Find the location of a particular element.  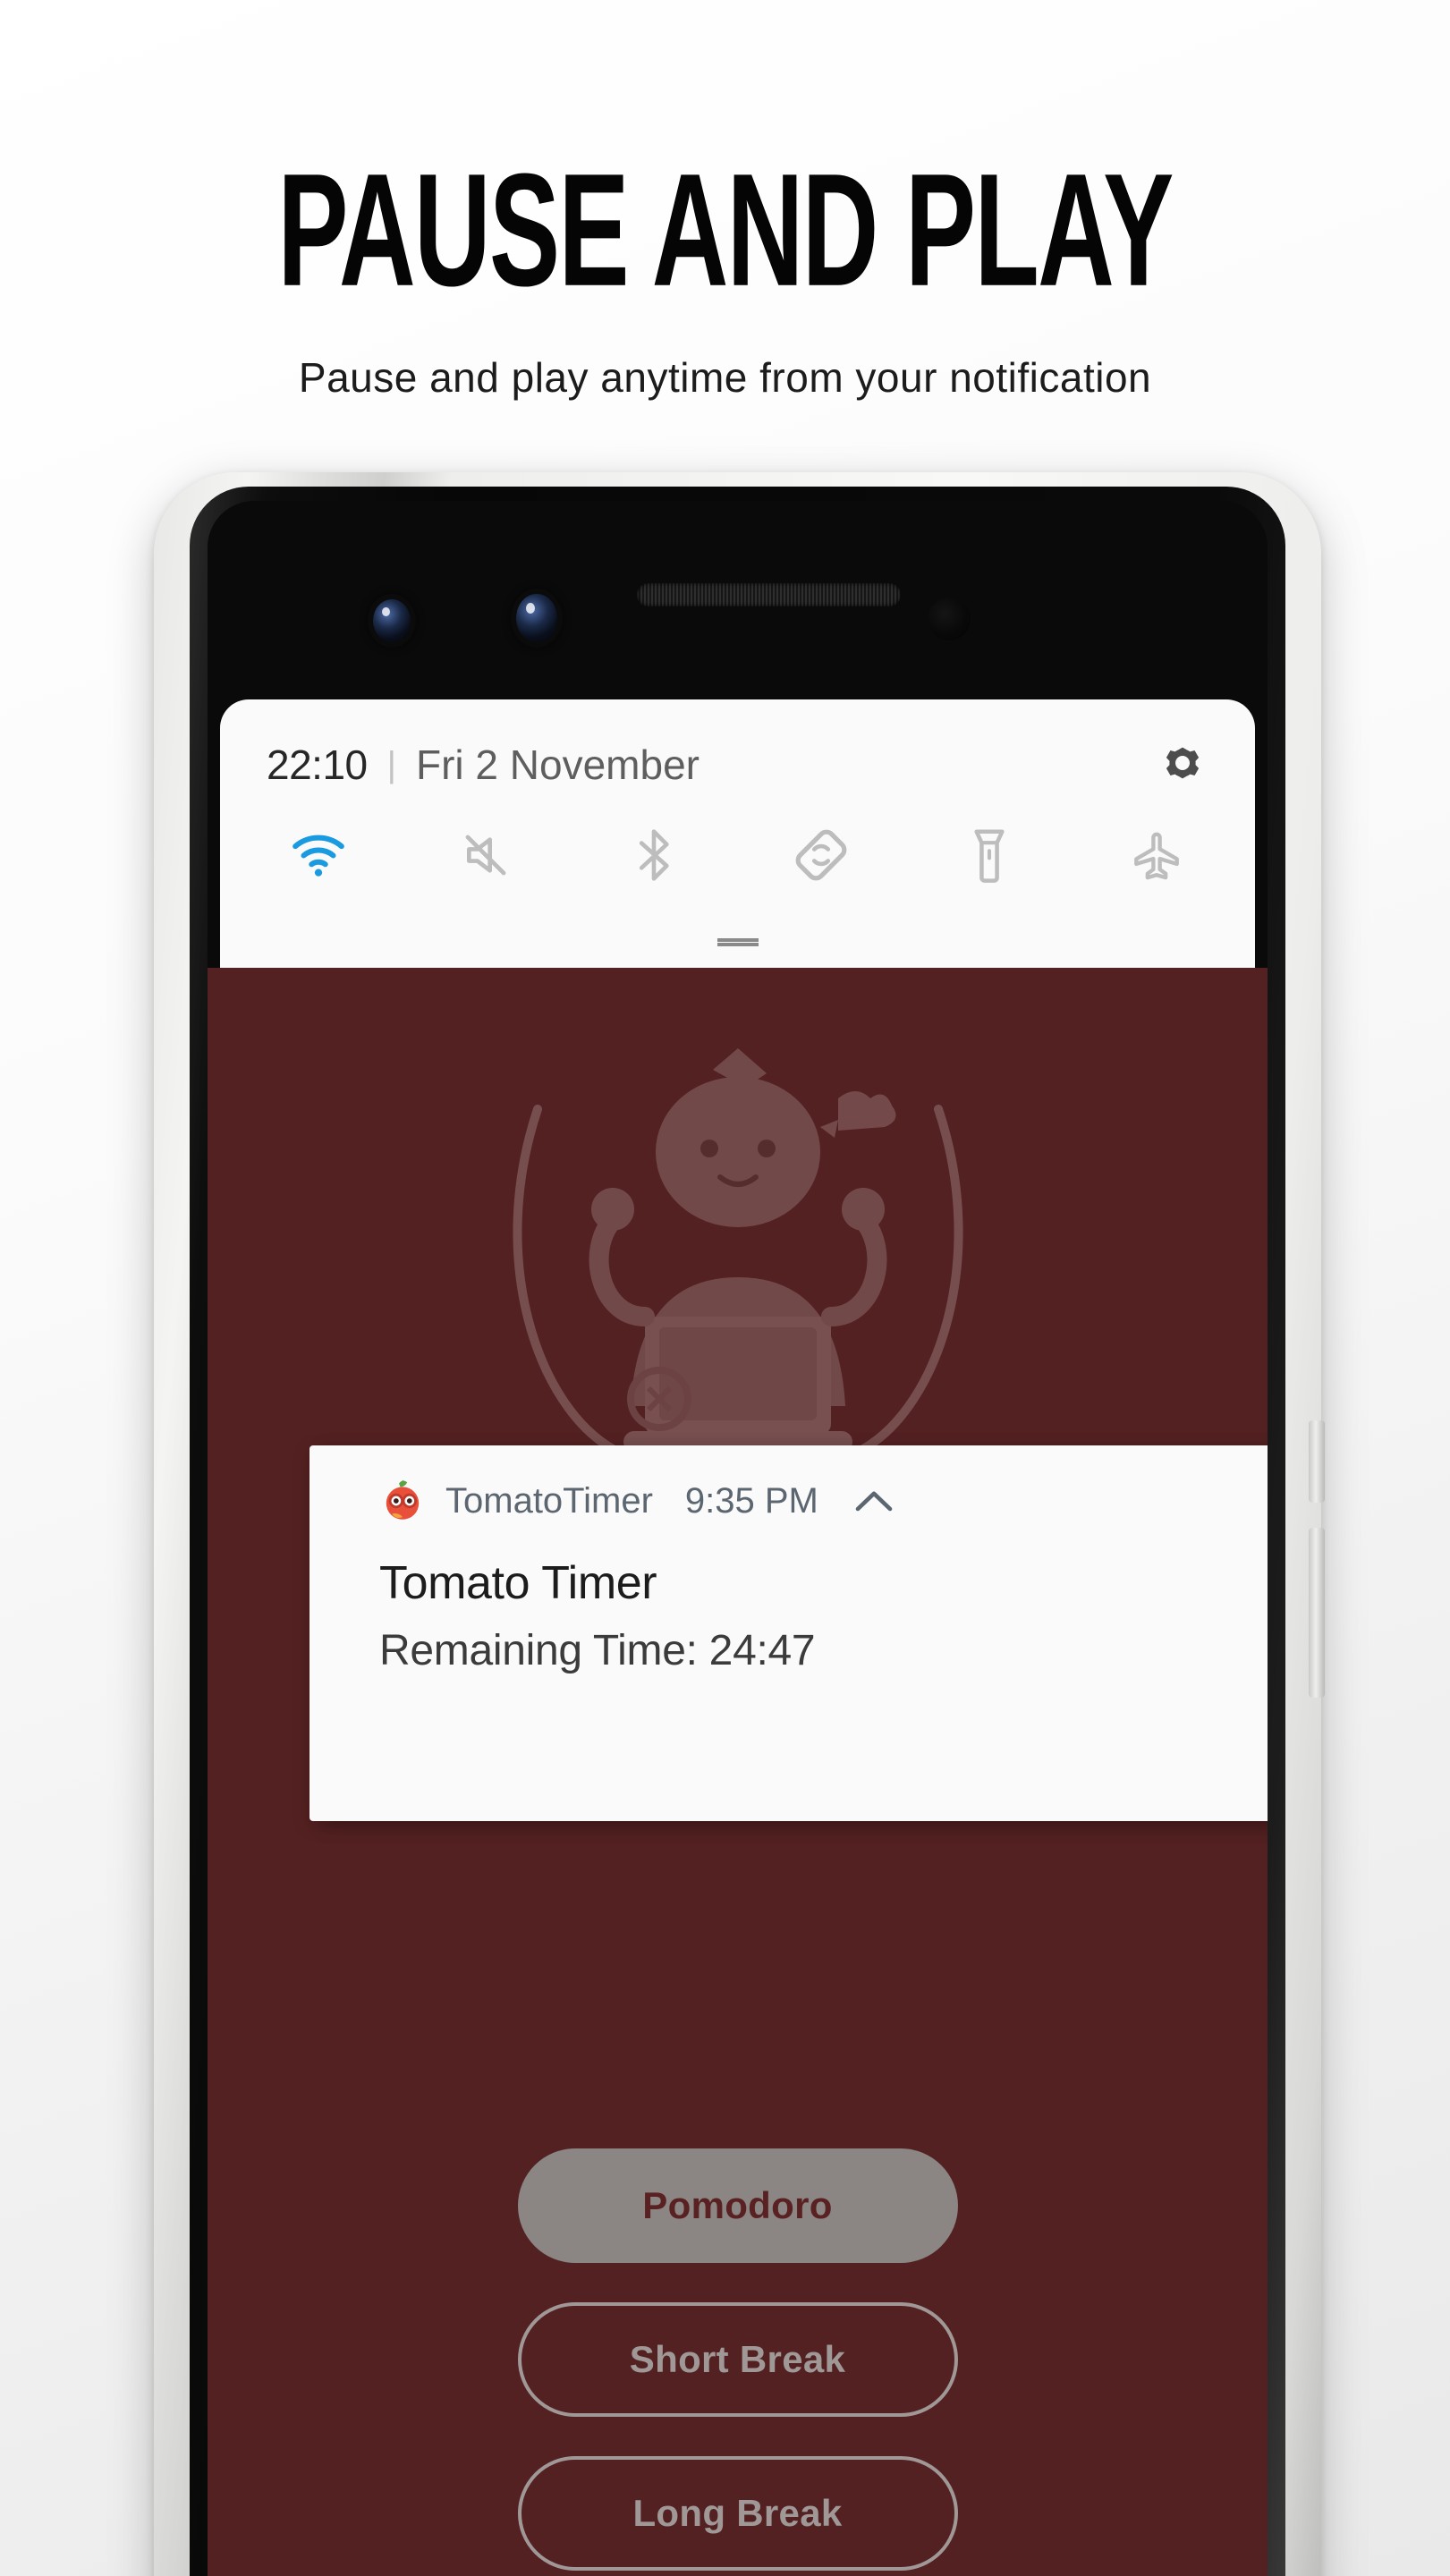

mode-buttons: Pomodoro Short Break Long Break Loop is located at coordinates (738, 2362).